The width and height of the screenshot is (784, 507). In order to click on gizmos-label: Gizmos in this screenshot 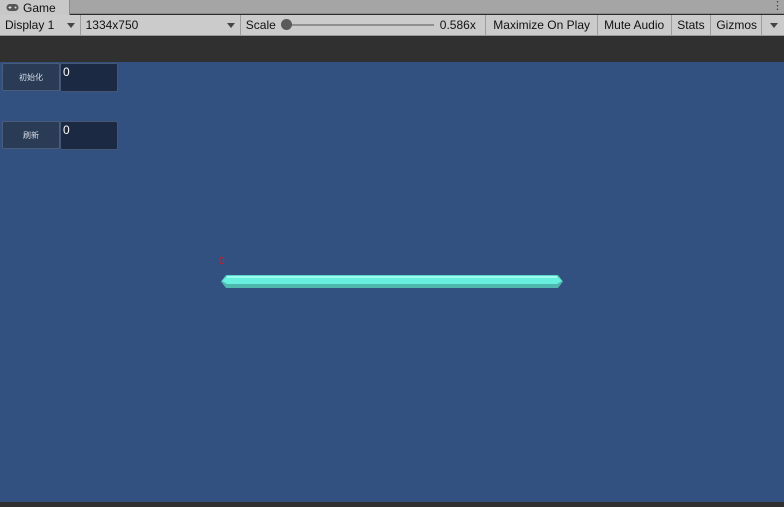, I will do `click(736, 25)`.